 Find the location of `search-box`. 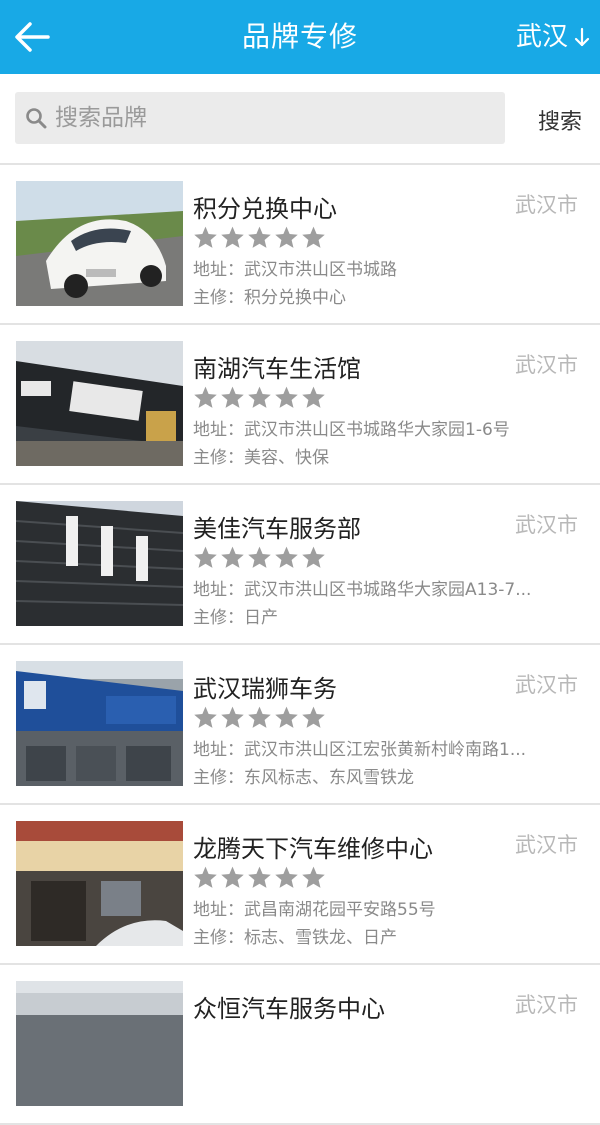

search-box is located at coordinates (260, 118).